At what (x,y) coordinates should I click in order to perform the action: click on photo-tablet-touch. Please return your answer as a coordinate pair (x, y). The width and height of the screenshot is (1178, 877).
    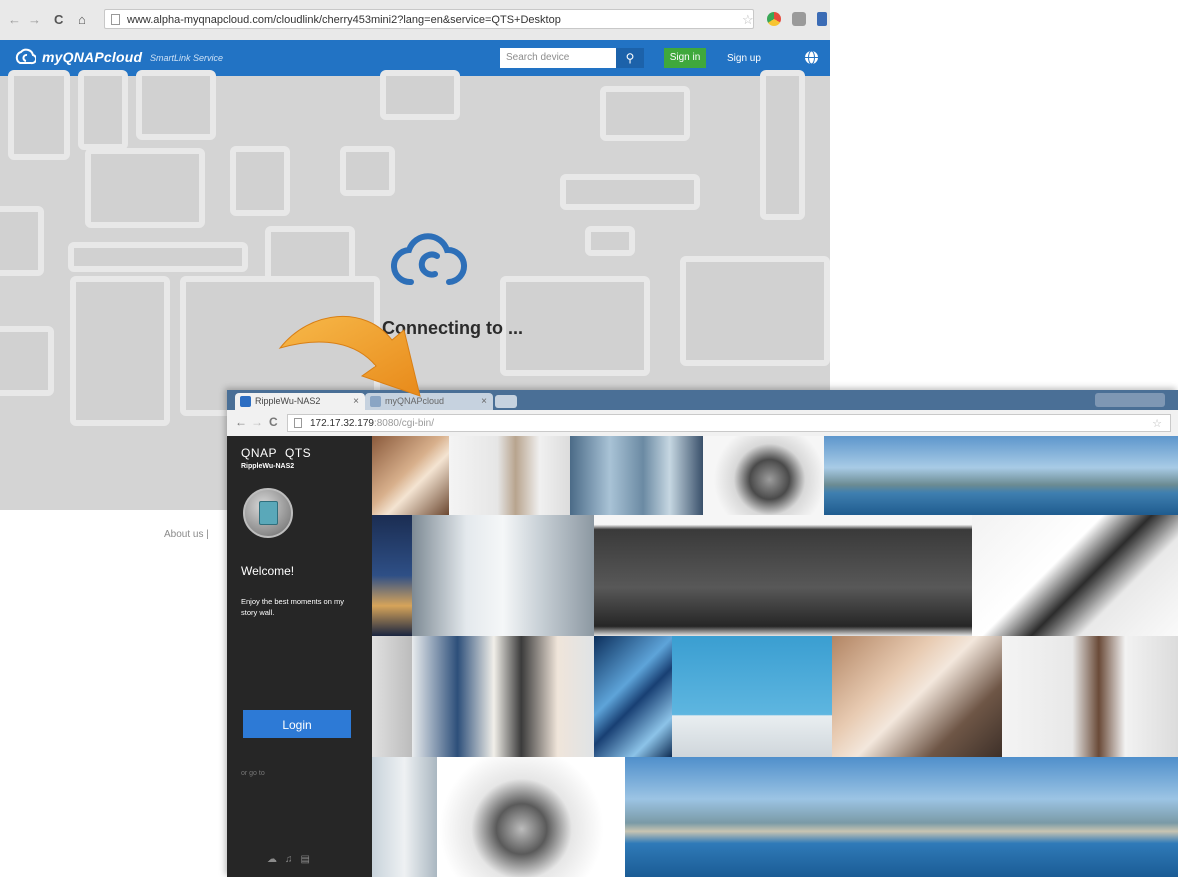
    Looking at the image, I should click on (917, 696).